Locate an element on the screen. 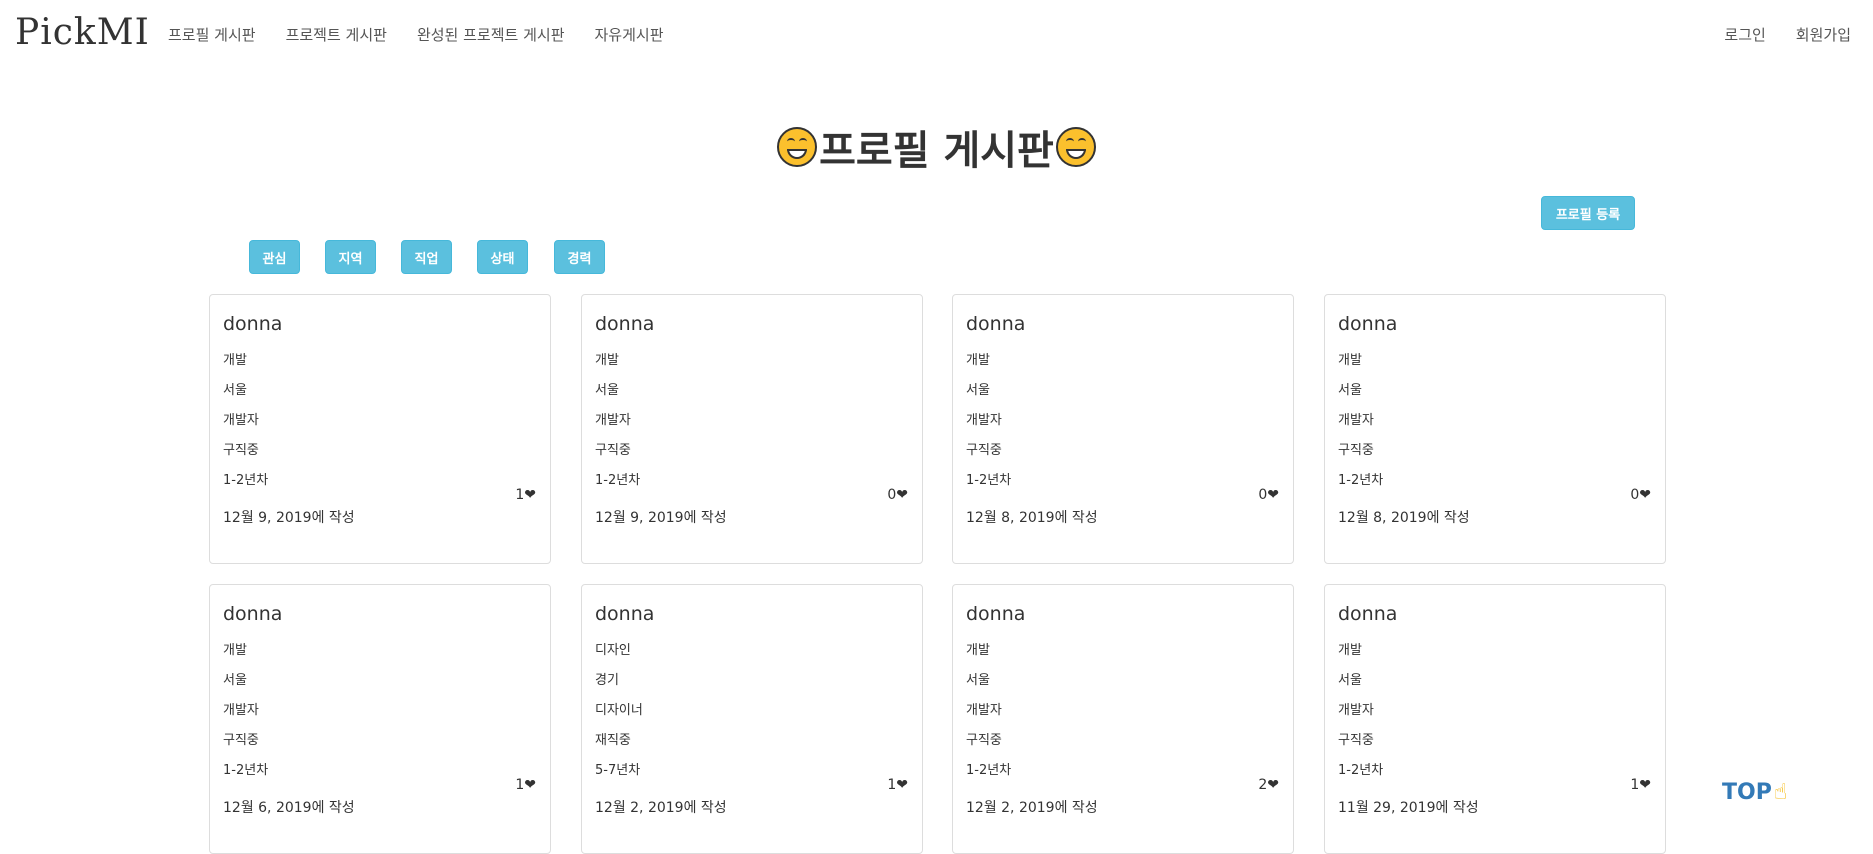 Image resolution: width=1873 pixels, height=854 pixels. card-region: 경기 is located at coordinates (607, 680).